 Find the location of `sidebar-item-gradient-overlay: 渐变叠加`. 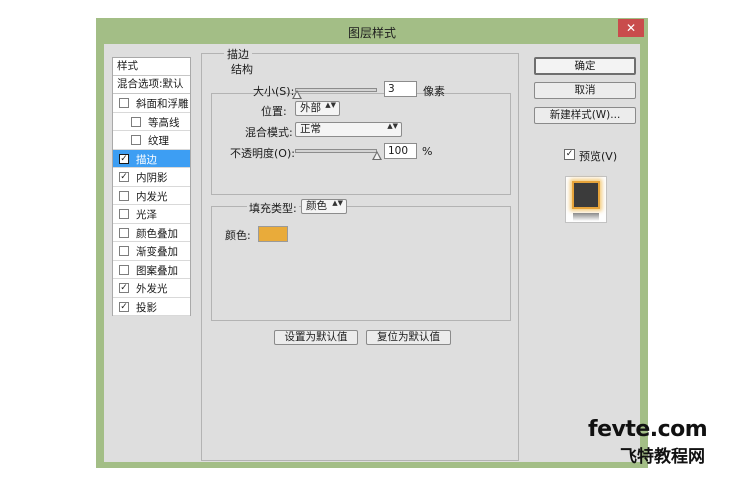

sidebar-item-gradient-overlay: 渐变叠加 is located at coordinates (151, 251).